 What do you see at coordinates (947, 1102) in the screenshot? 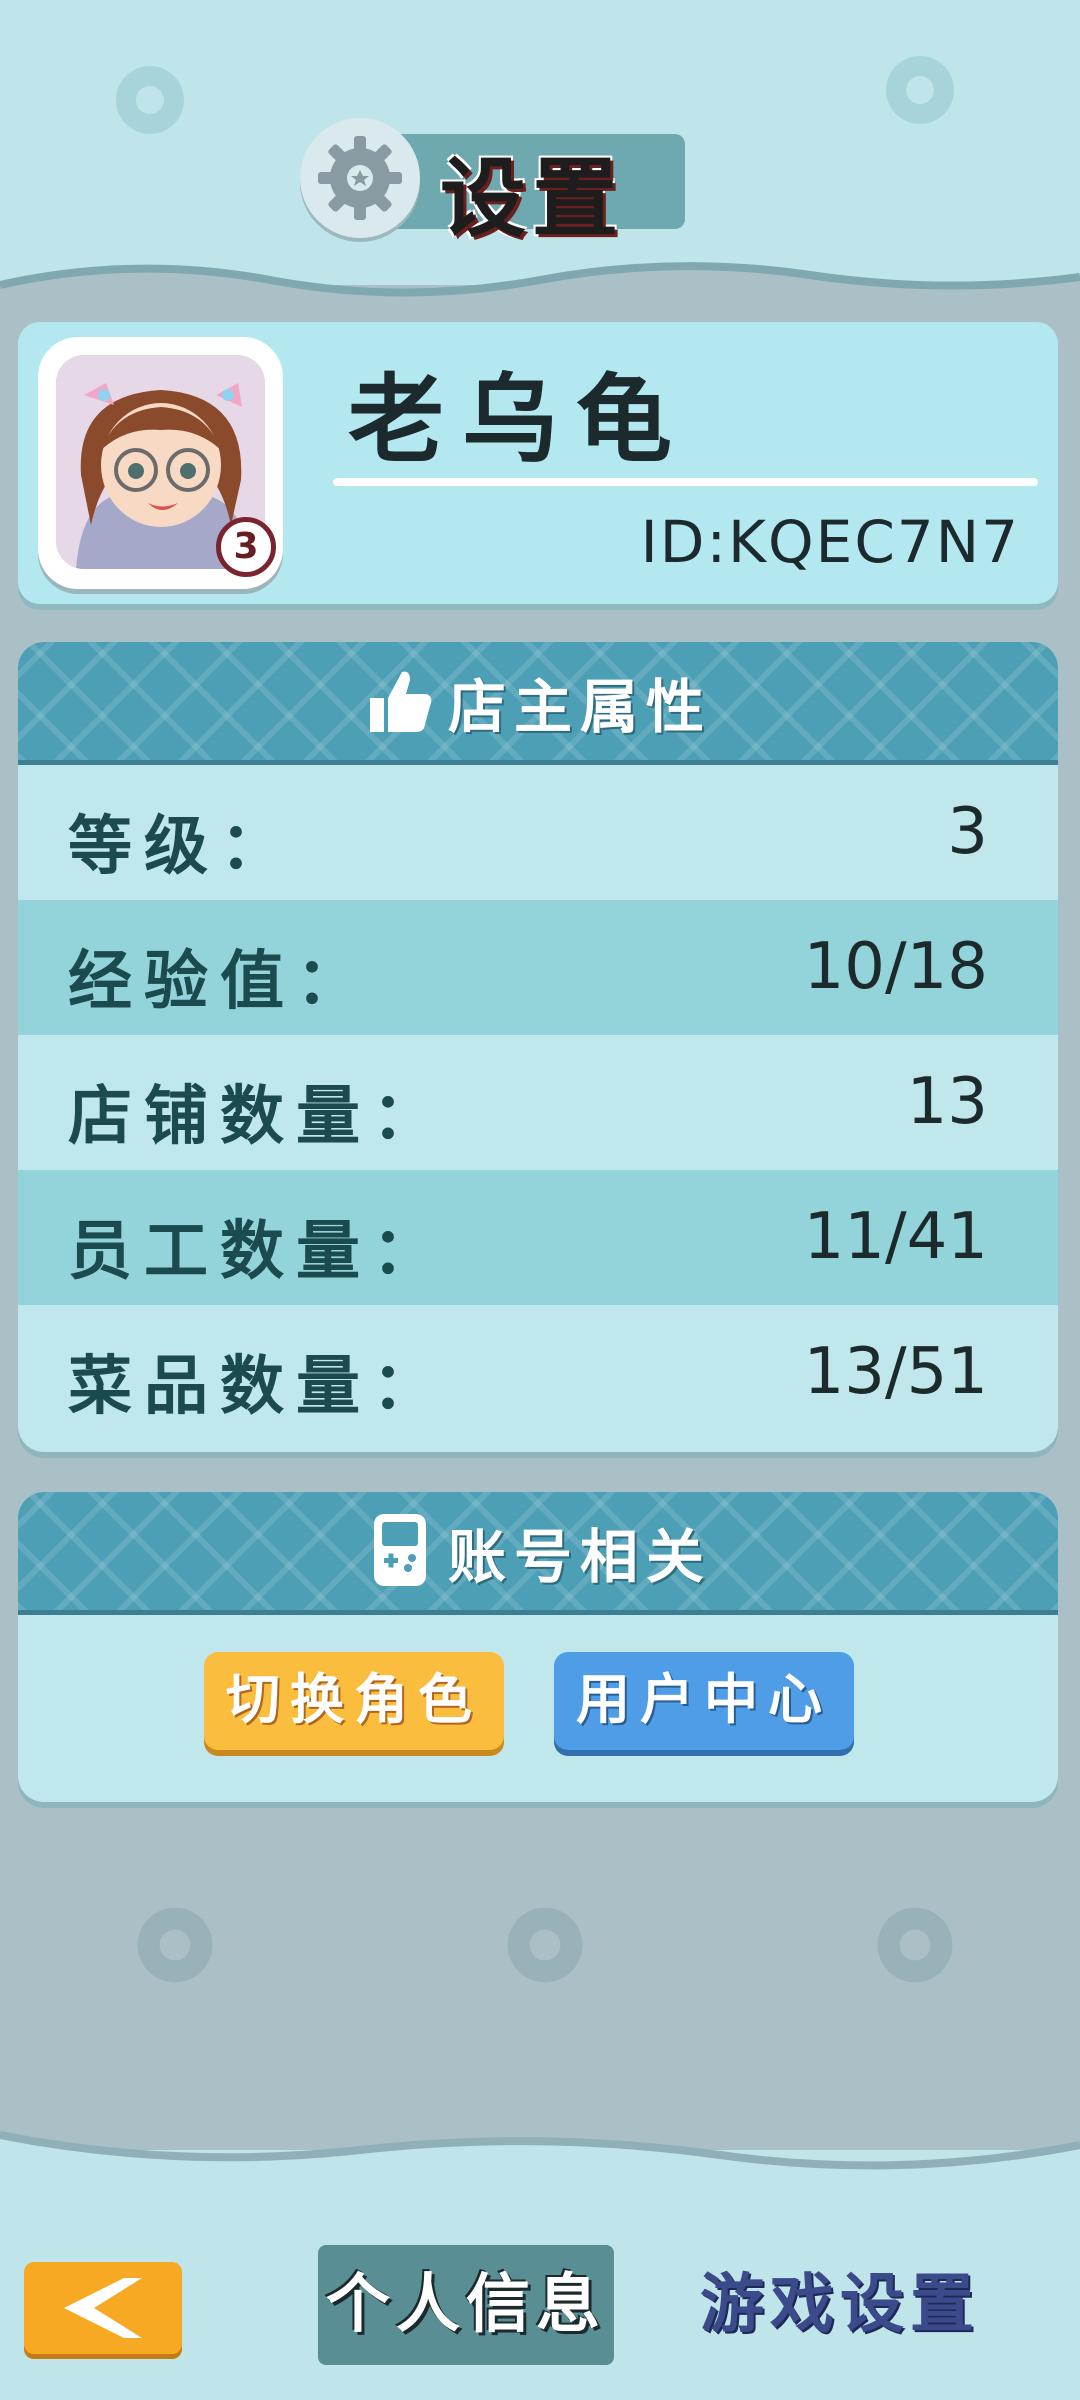
I see `stat-value: 13` at bounding box center [947, 1102].